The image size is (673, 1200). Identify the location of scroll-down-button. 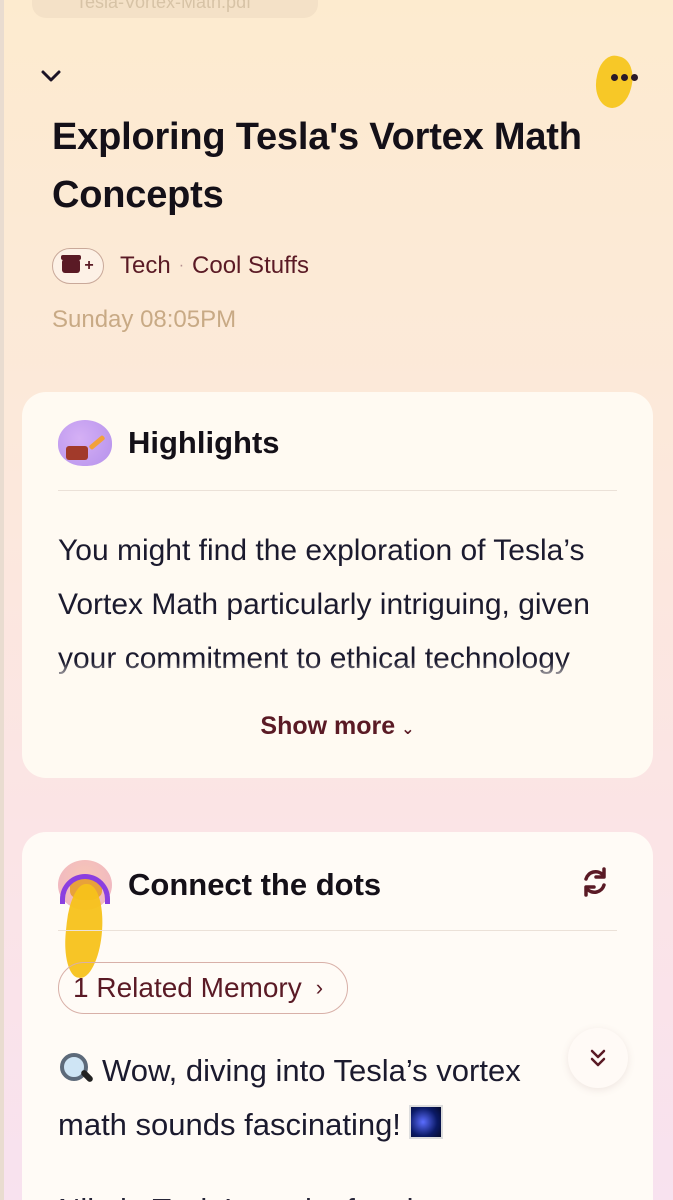
(598, 1058).